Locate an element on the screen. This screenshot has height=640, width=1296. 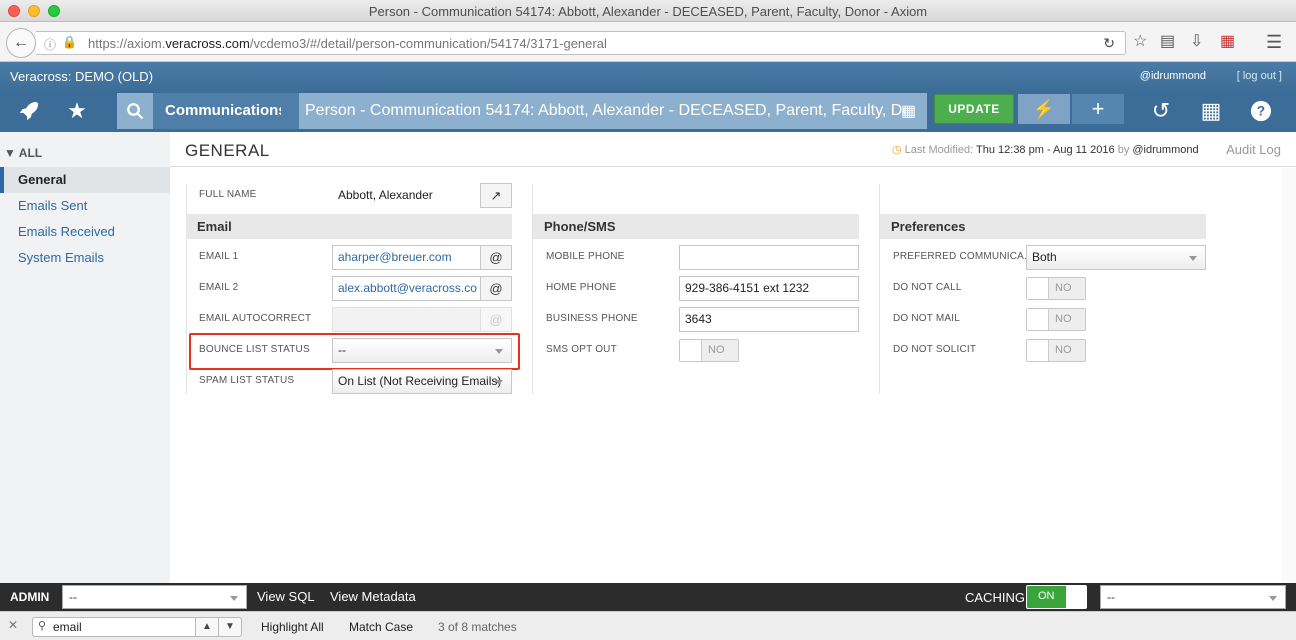
last-modified-value: Thu 12:38 pm - Aug 11 2016 is located at coordinates (1045, 150).